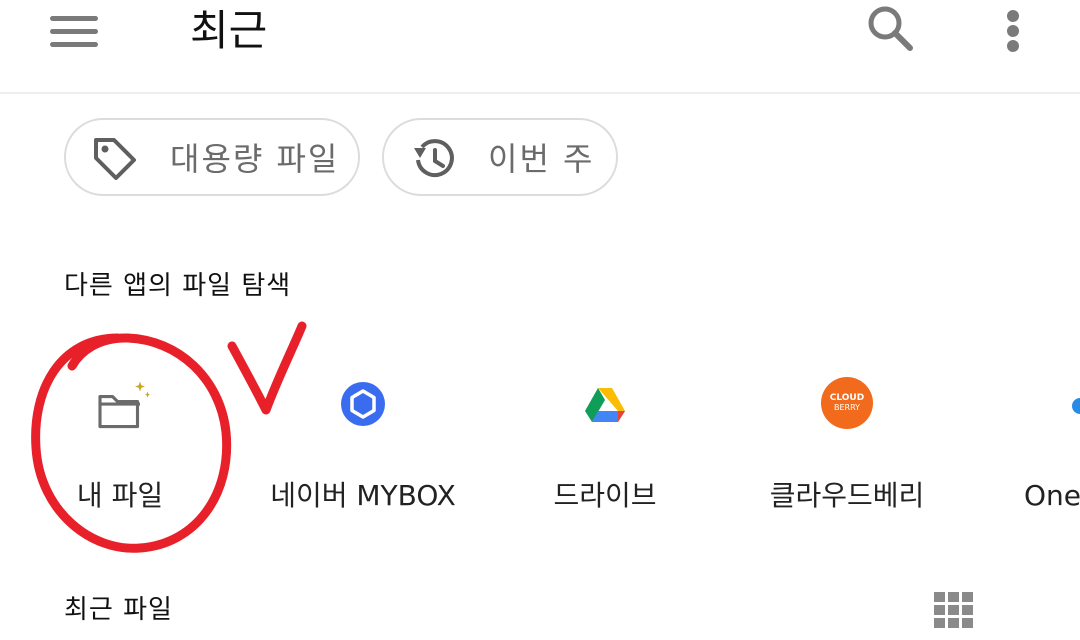 This screenshot has height=640, width=1080. What do you see at coordinates (605, 405) in the screenshot?
I see `google-drive-icon` at bounding box center [605, 405].